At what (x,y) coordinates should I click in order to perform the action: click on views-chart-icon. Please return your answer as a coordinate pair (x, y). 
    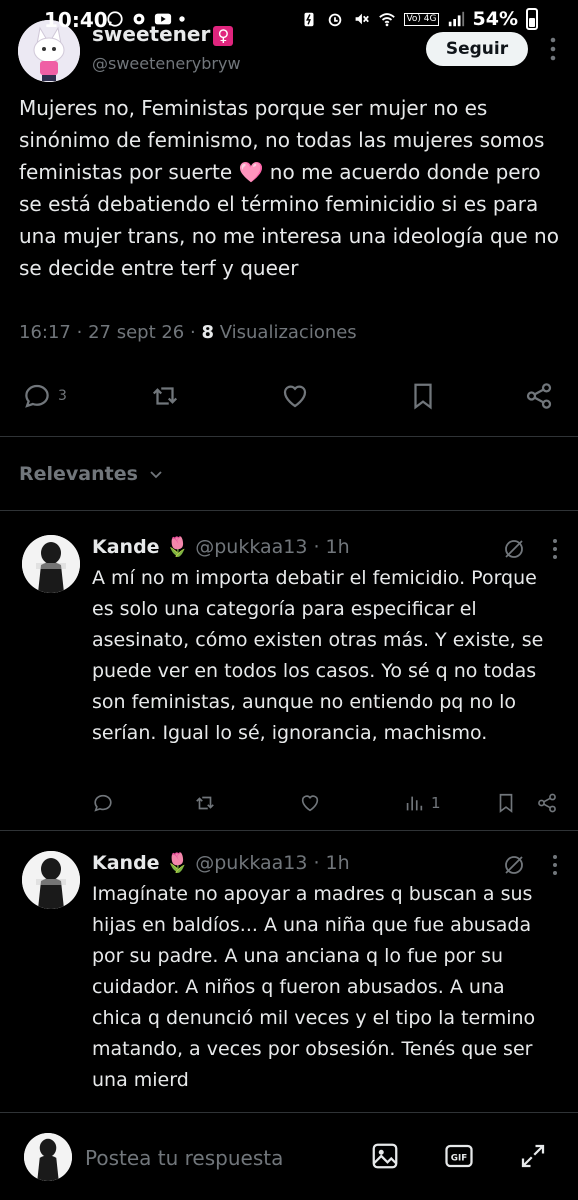
    Looking at the image, I should click on (414, 803).